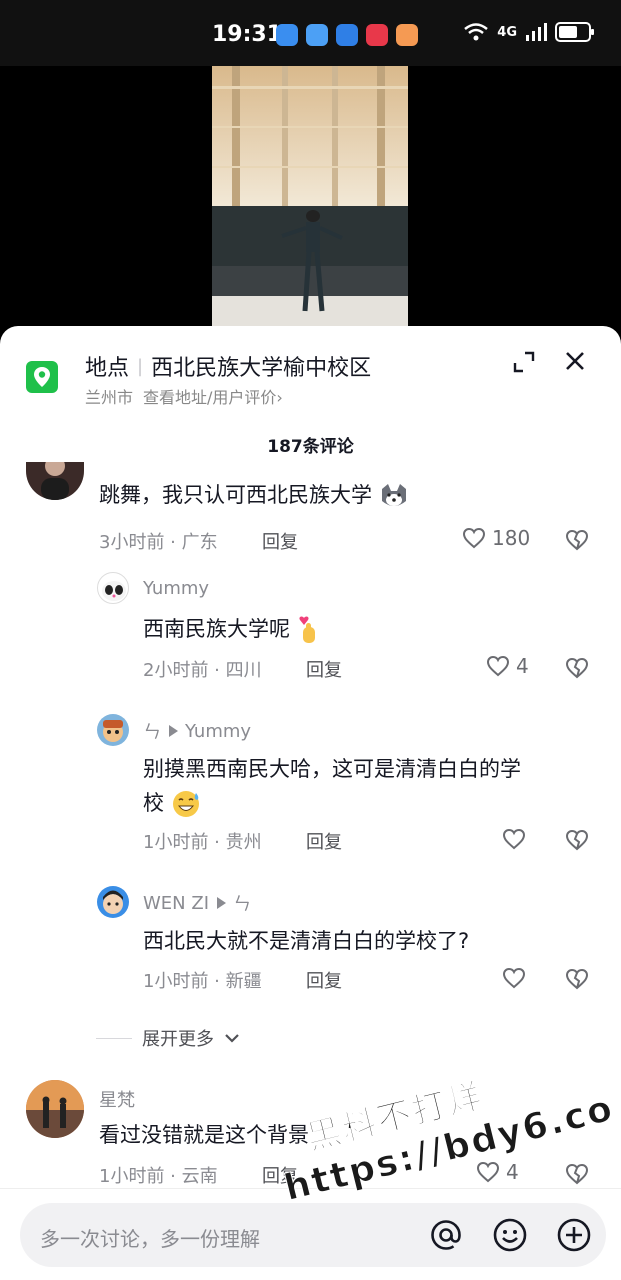 This screenshot has width=621, height=1280. I want to click on divider-line, so click(114, 1038).